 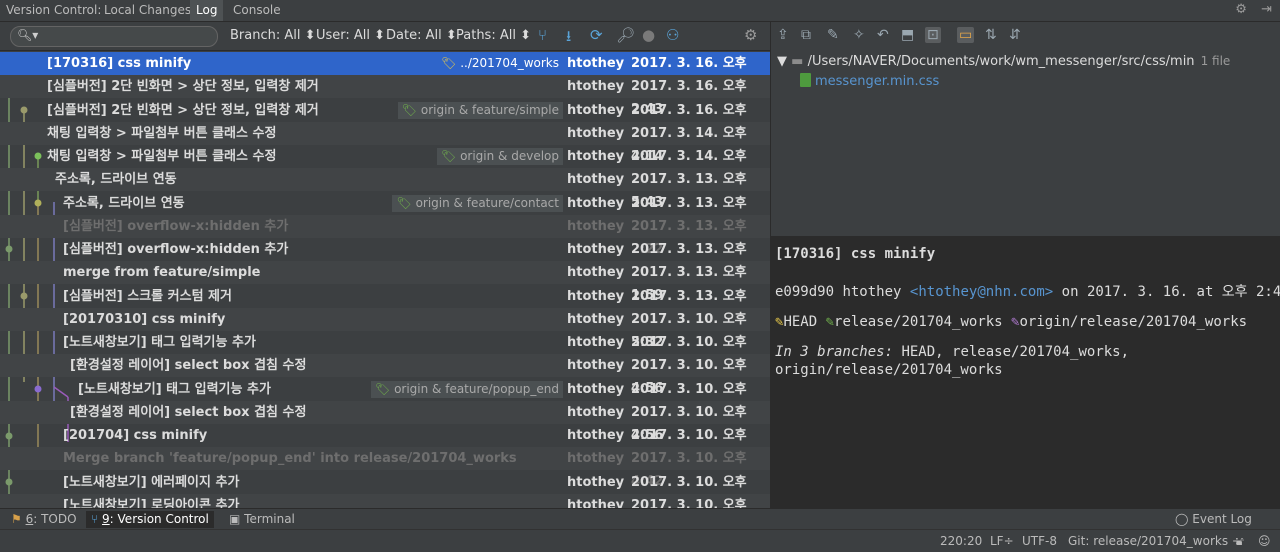 What do you see at coordinates (1133, 322) in the screenshot?
I see `ref-origin: origin/release/201704_works` at bounding box center [1133, 322].